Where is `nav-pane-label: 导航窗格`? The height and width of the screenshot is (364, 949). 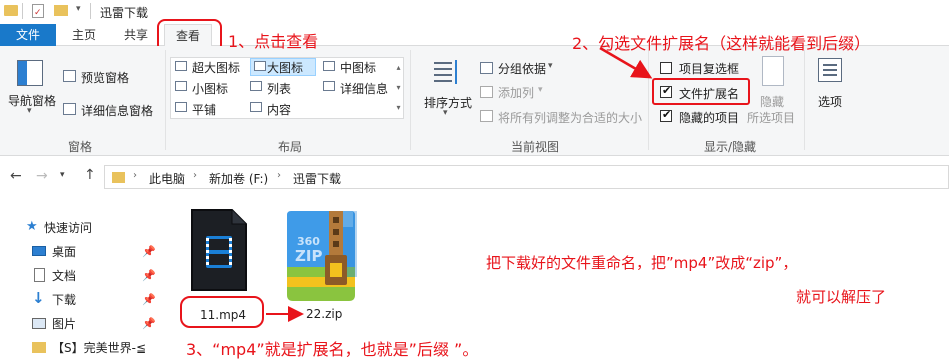
nav-pane-label: 导航窗格 is located at coordinates (32, 101).